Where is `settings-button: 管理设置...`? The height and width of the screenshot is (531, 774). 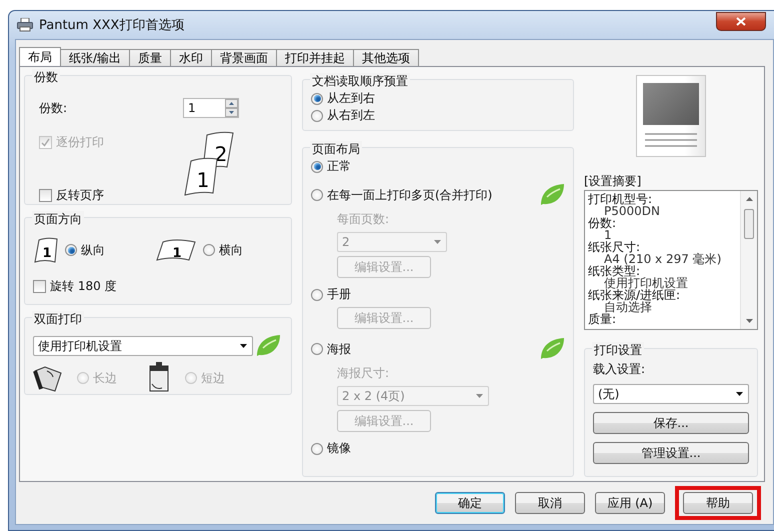
settings-button: 管理设置... is located at coordinates (671, 453).